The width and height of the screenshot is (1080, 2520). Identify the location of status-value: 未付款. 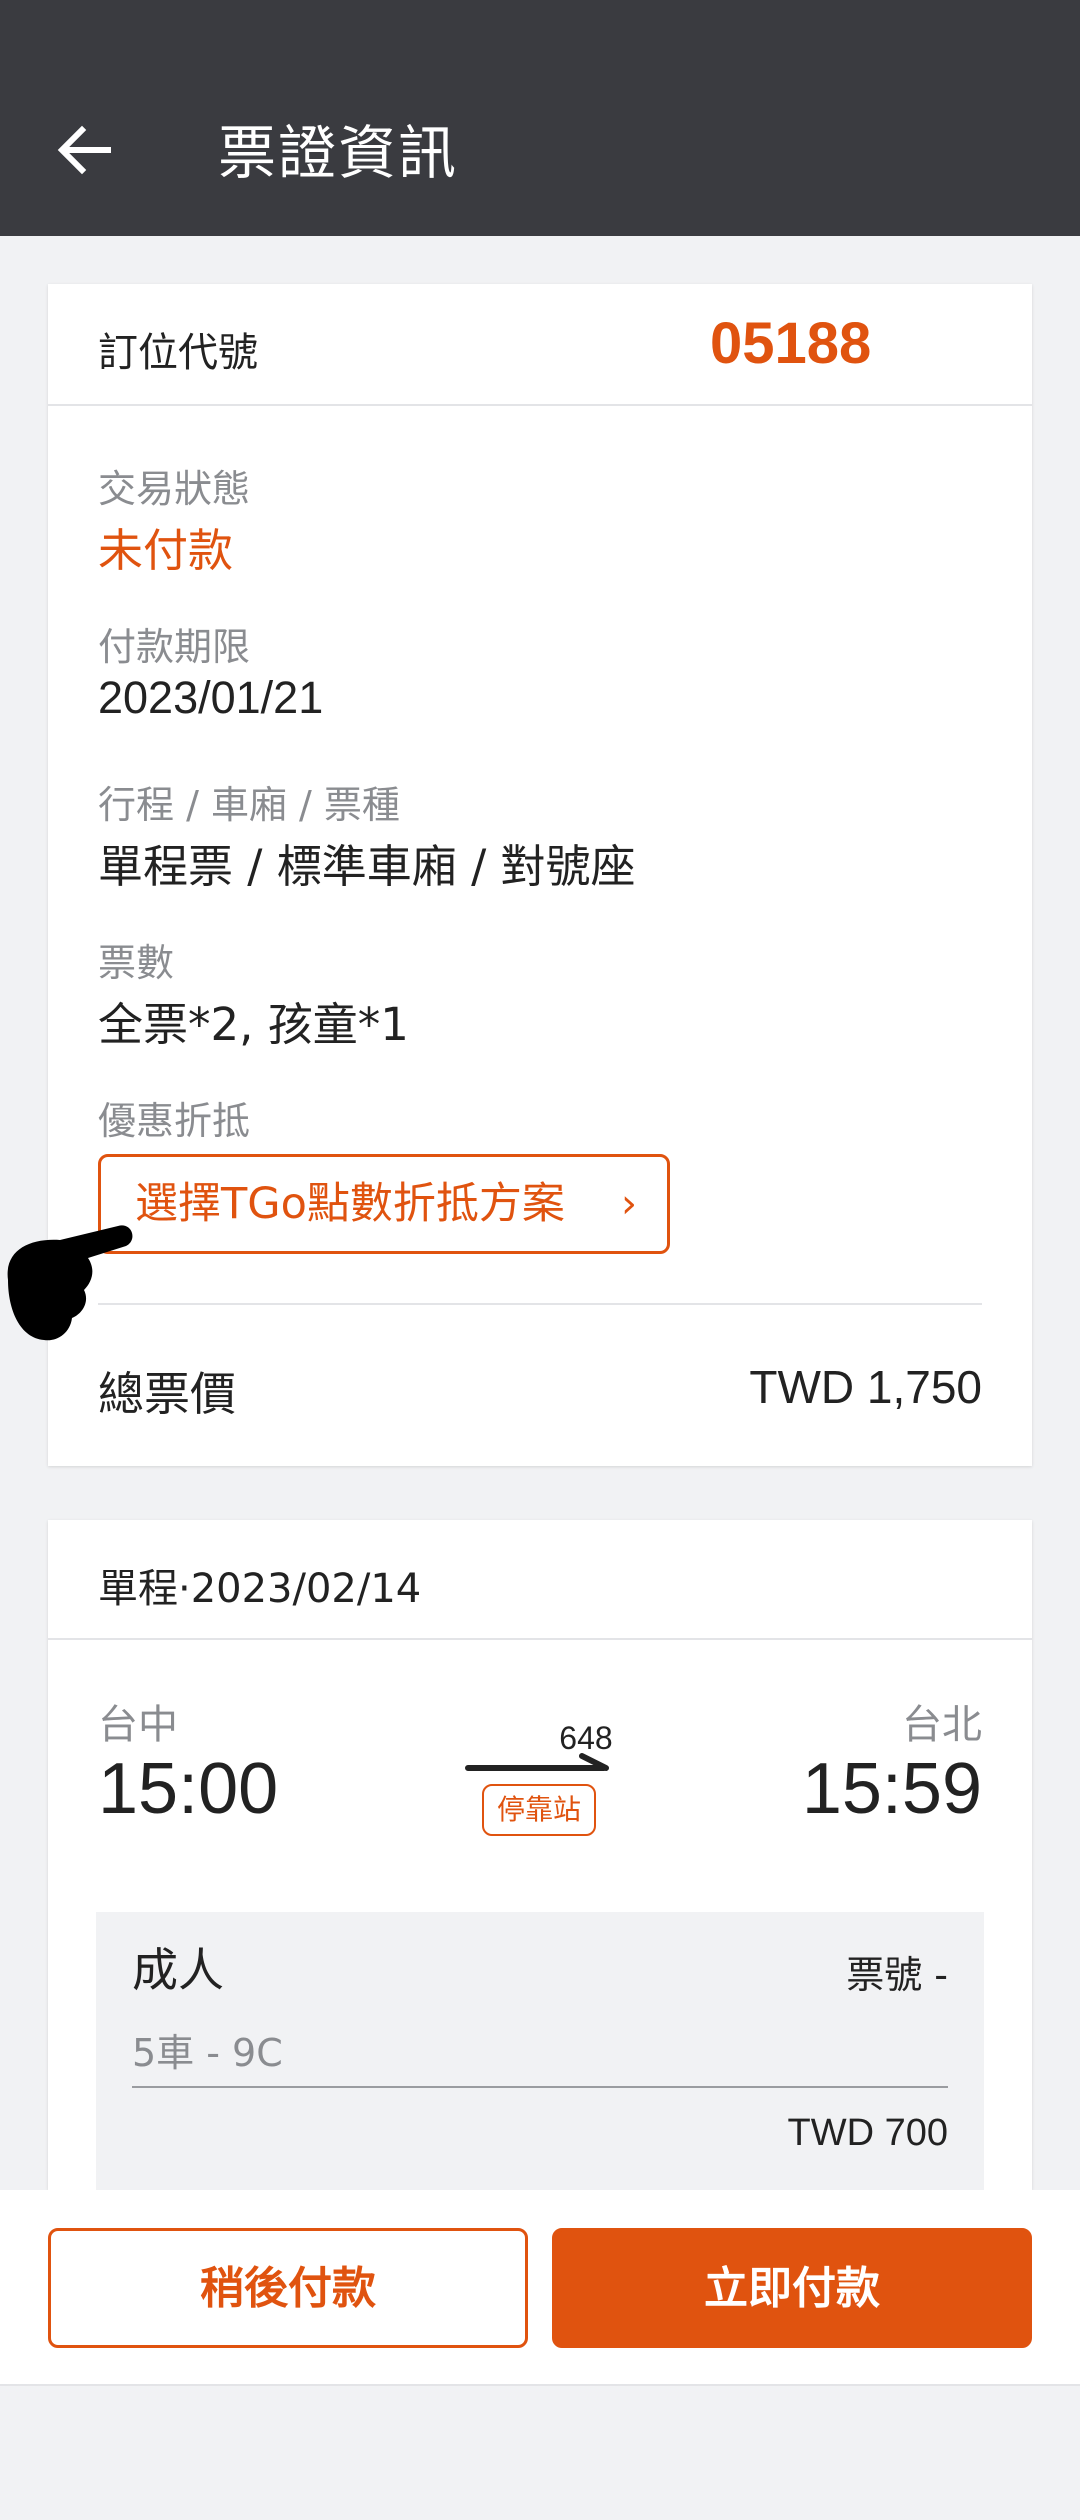
(166, 550).